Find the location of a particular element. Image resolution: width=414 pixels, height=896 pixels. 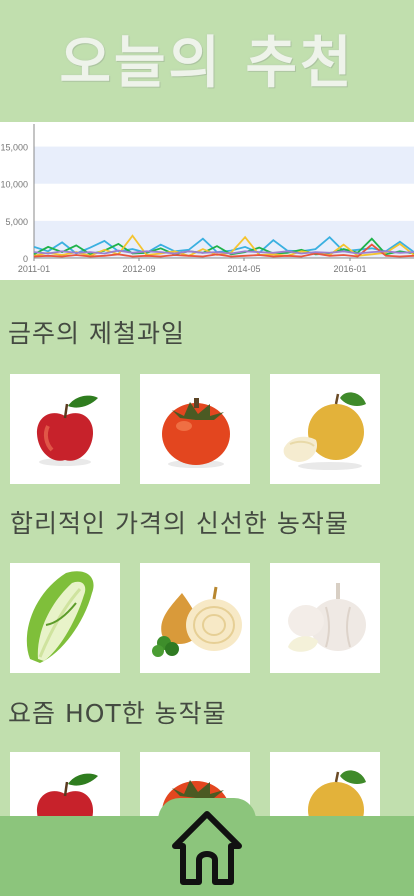

y-tick-label: 5,000 is located at coordinates (16, 222).